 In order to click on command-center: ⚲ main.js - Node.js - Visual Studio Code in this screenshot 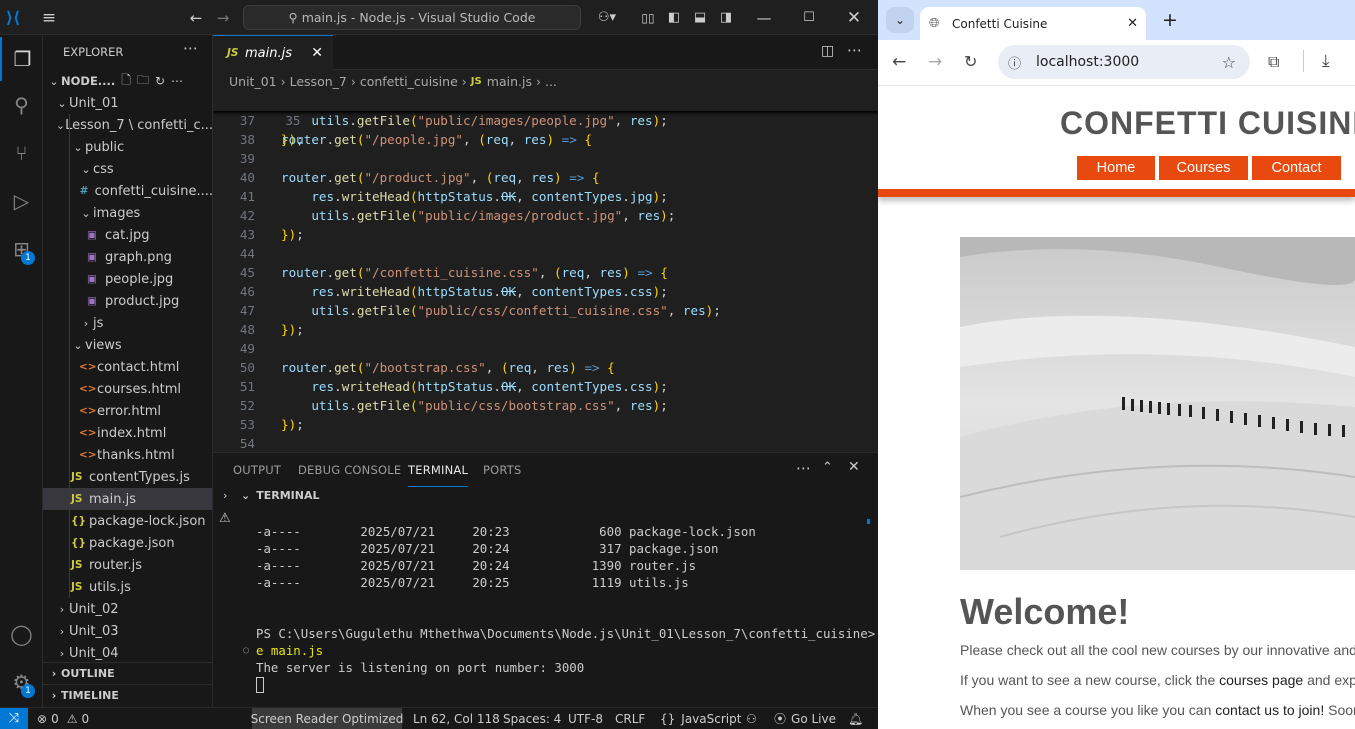, I will do `click(412, 17)`.